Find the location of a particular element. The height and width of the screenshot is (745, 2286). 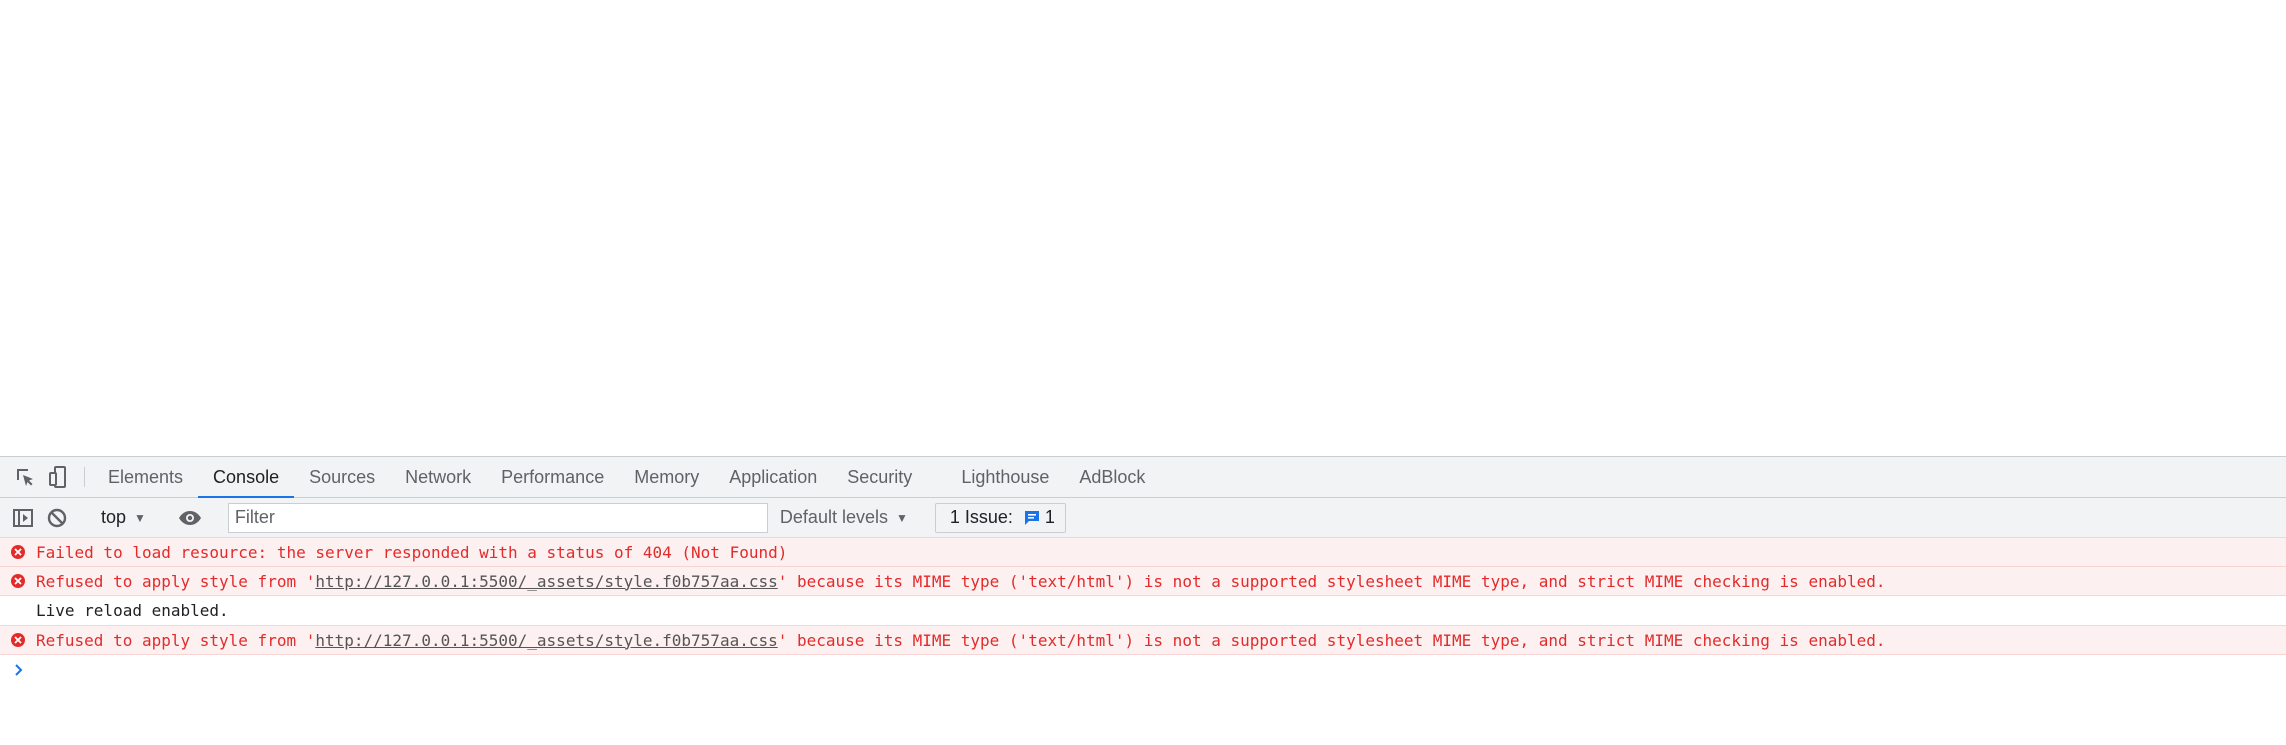

issues-count: 1 is located at coordinates (1049, 517).